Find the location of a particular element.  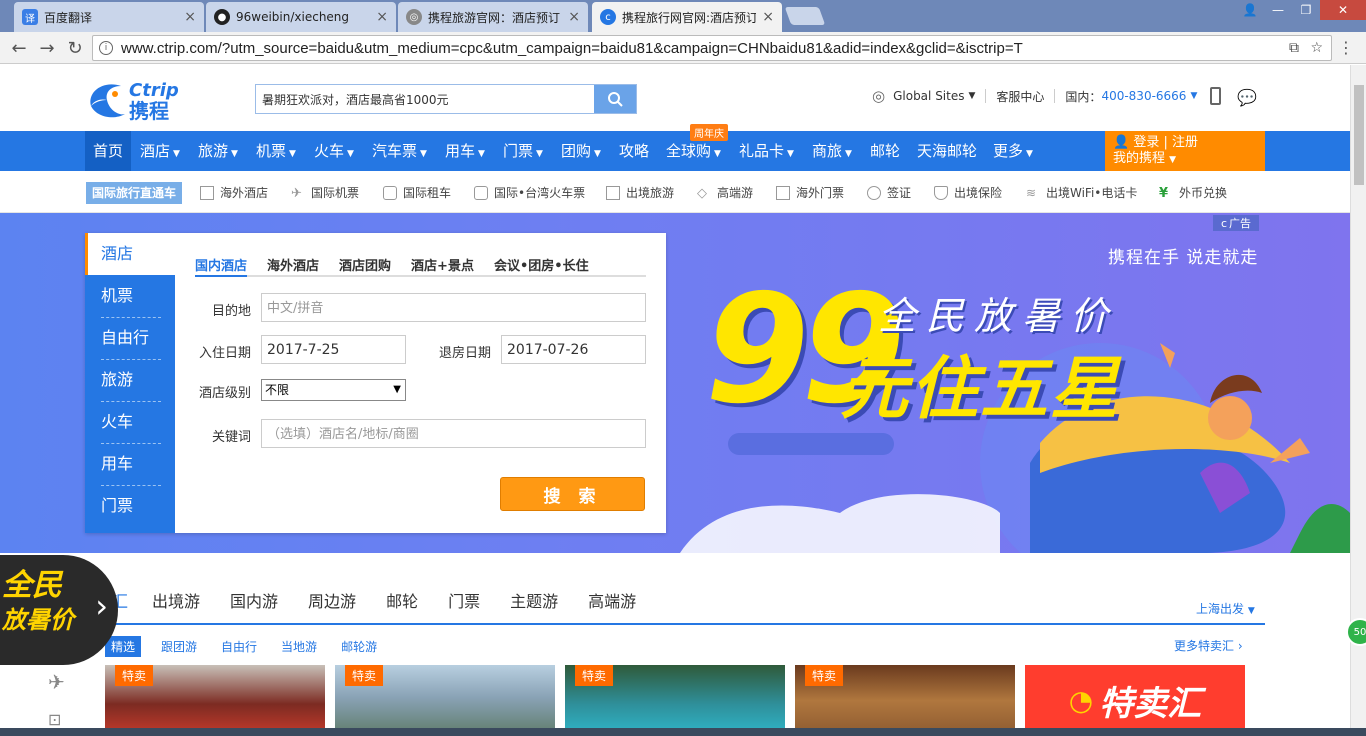

wechat-icon: 💬 is located at coordinates (1247, 97).